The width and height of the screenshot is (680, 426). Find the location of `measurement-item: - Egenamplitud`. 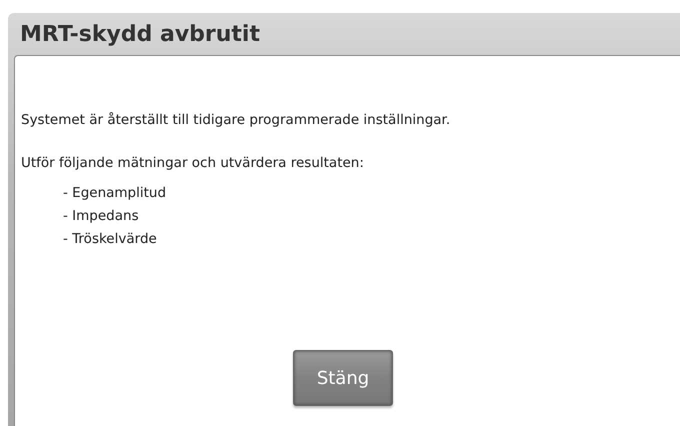

measurement-item: - Egenamplitud is located at coordinates (115, 193).